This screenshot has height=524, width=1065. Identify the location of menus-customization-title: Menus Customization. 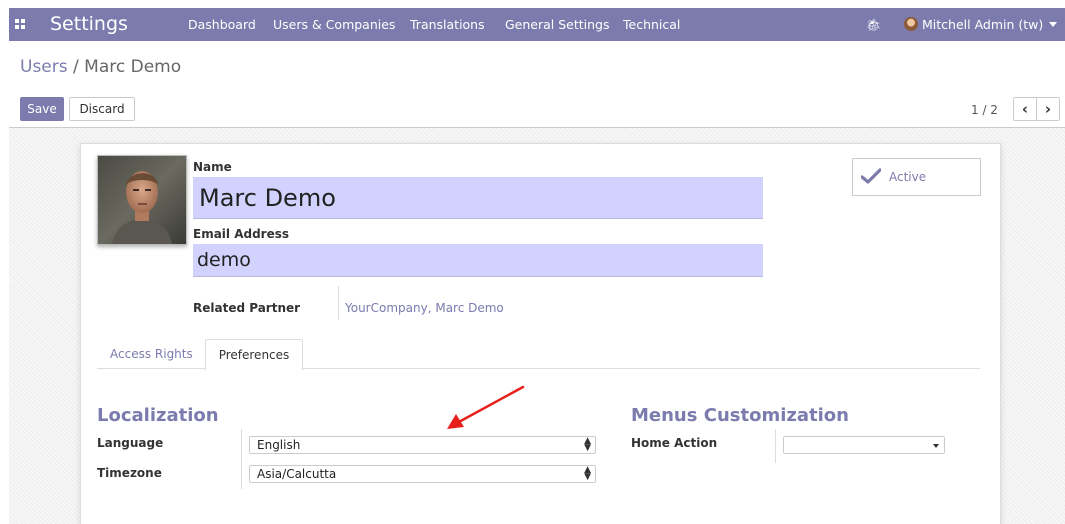
(740, 415).